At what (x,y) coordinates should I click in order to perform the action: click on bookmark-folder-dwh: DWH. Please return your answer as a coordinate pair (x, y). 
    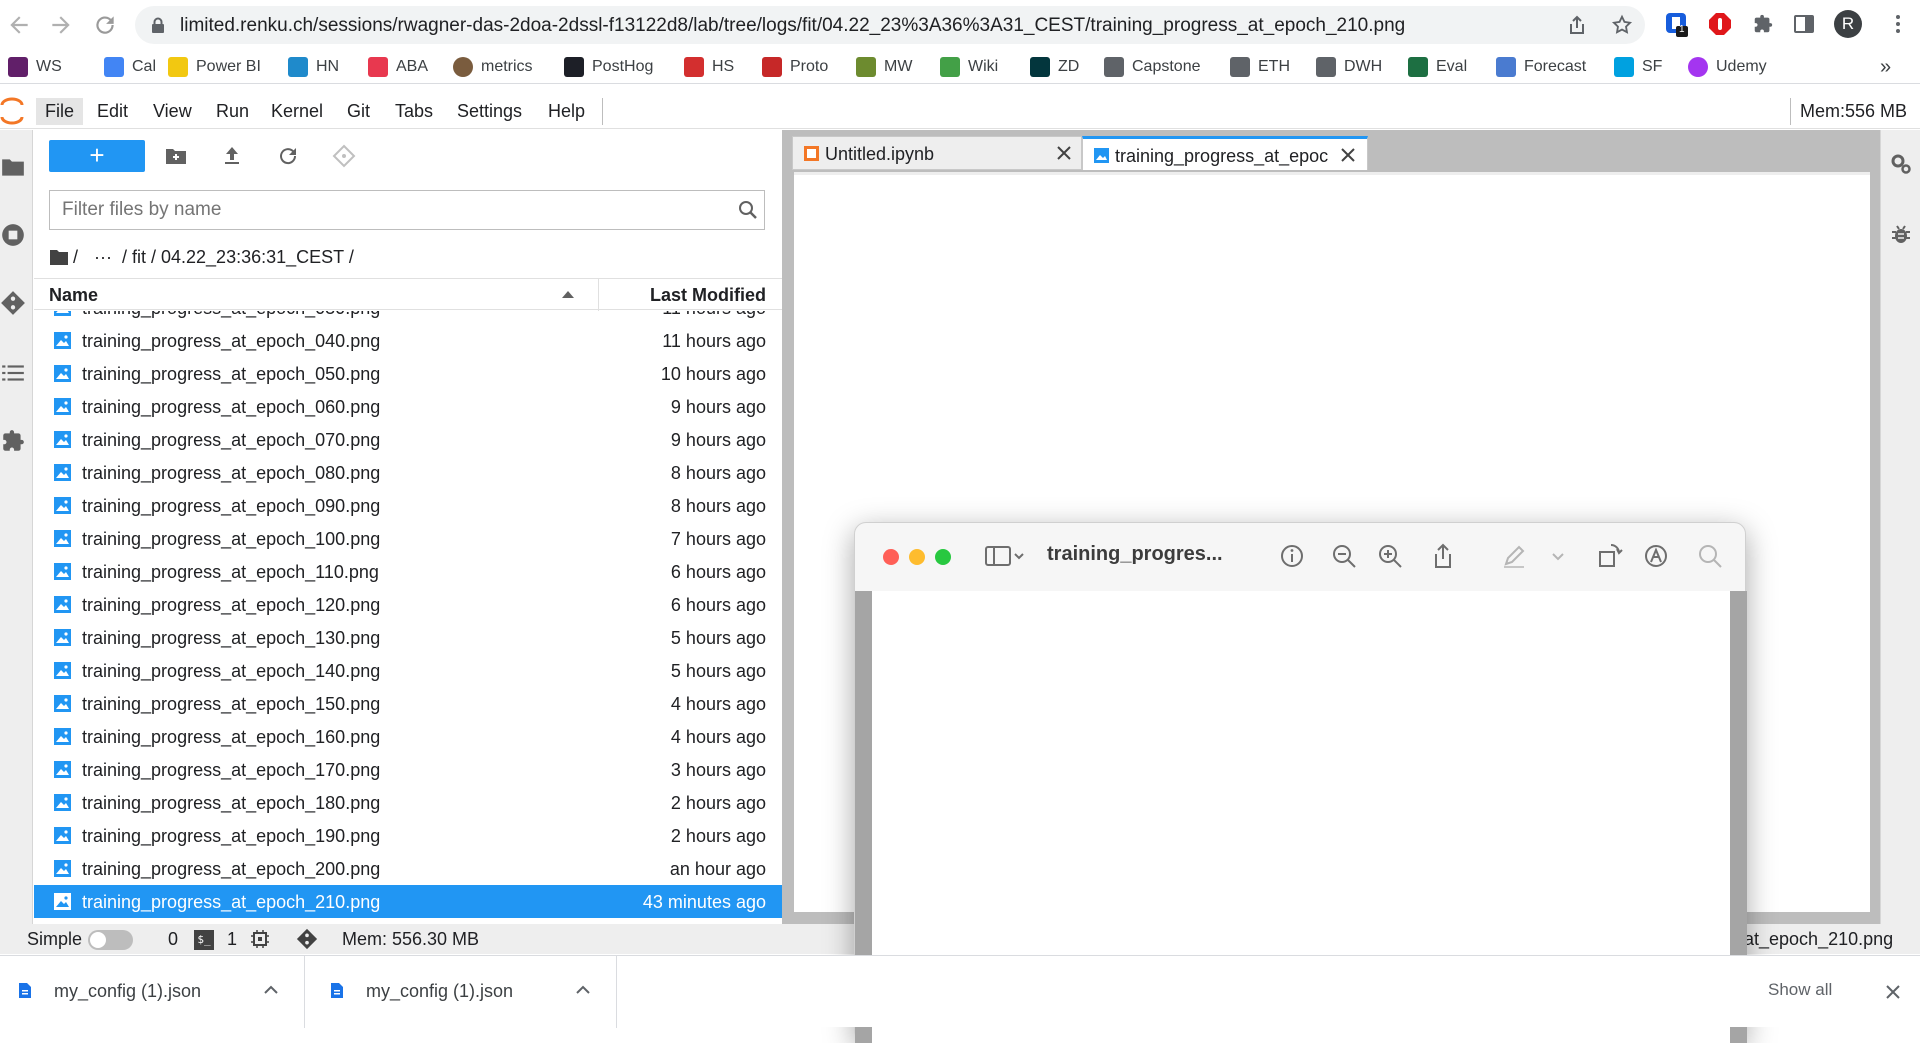
    Looking at the image, I should click on (1349, 67).